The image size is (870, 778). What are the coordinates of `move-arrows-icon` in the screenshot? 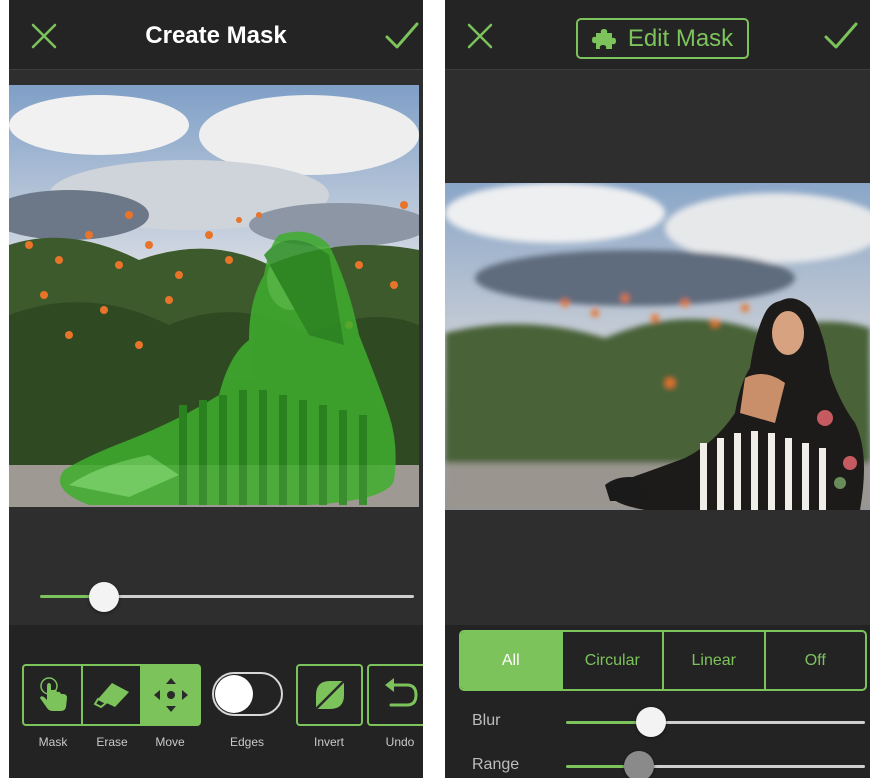 It's located at (170, 695).